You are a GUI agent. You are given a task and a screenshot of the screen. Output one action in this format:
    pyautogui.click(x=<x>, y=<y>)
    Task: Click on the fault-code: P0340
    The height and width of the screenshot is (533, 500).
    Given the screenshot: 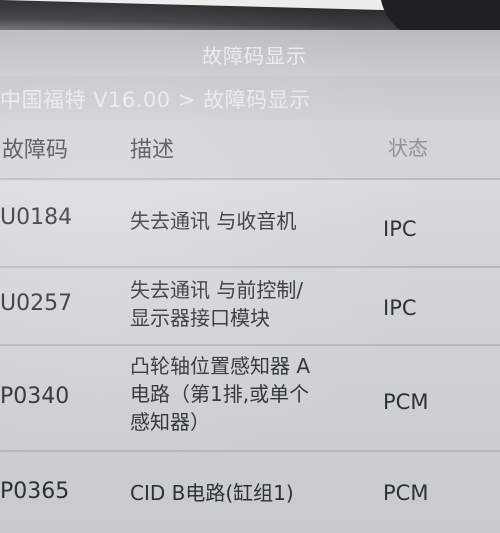 What is the action you would take?
    pyautogui.click(x=35, y=396)
    